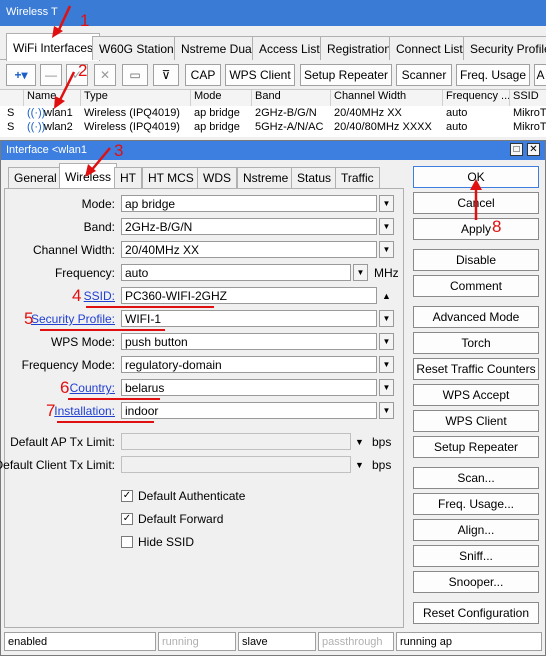 The height and width of the screenshot is (656, 546). Describe the element at coordinates (65, 387) in the screenshot. I see `annotation-6: 6` at that location.